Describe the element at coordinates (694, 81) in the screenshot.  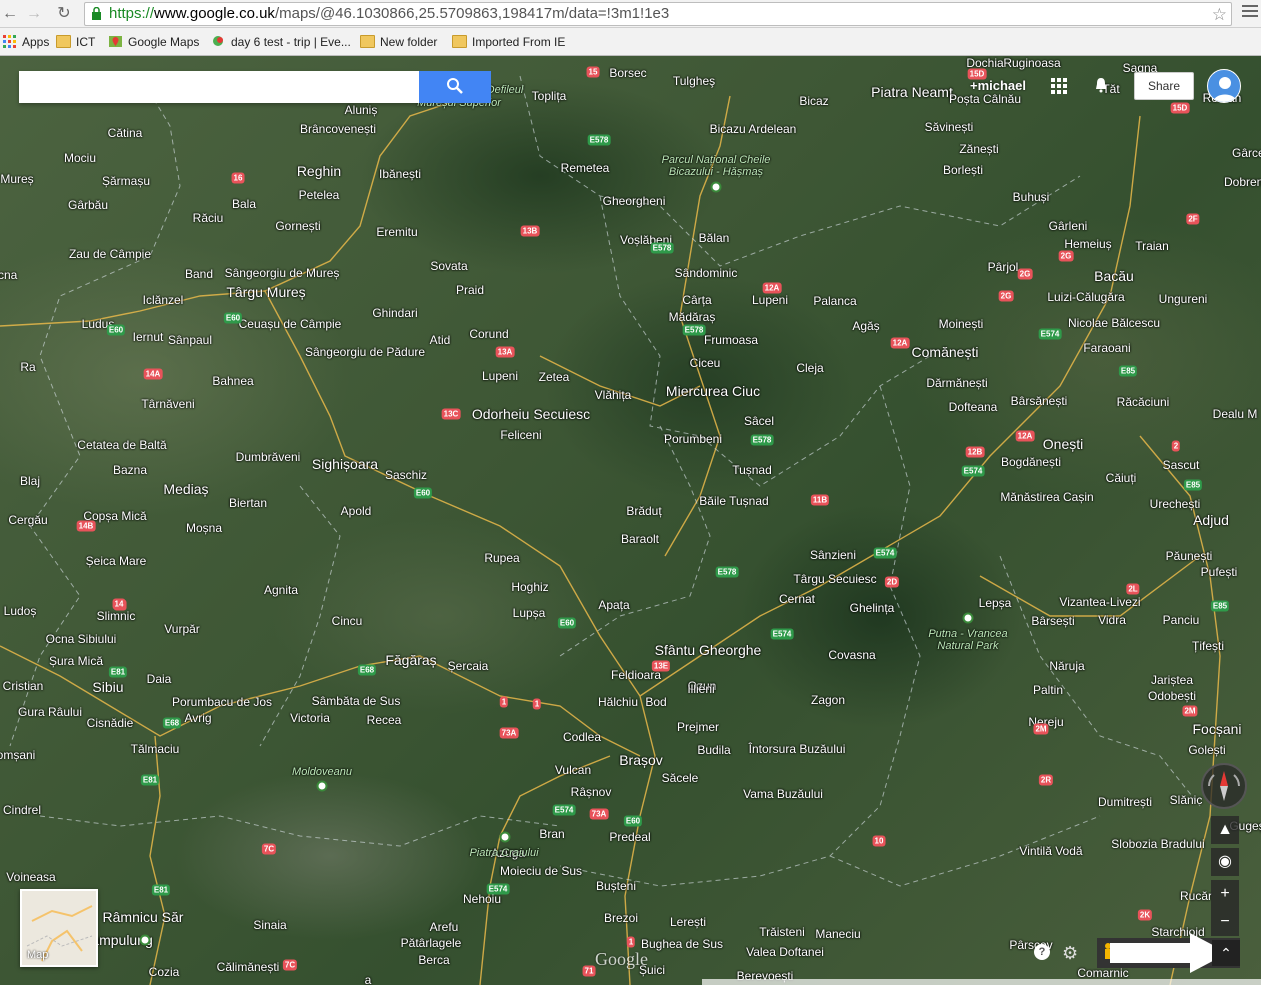
I see `place-label: Tulgheş` at that location.